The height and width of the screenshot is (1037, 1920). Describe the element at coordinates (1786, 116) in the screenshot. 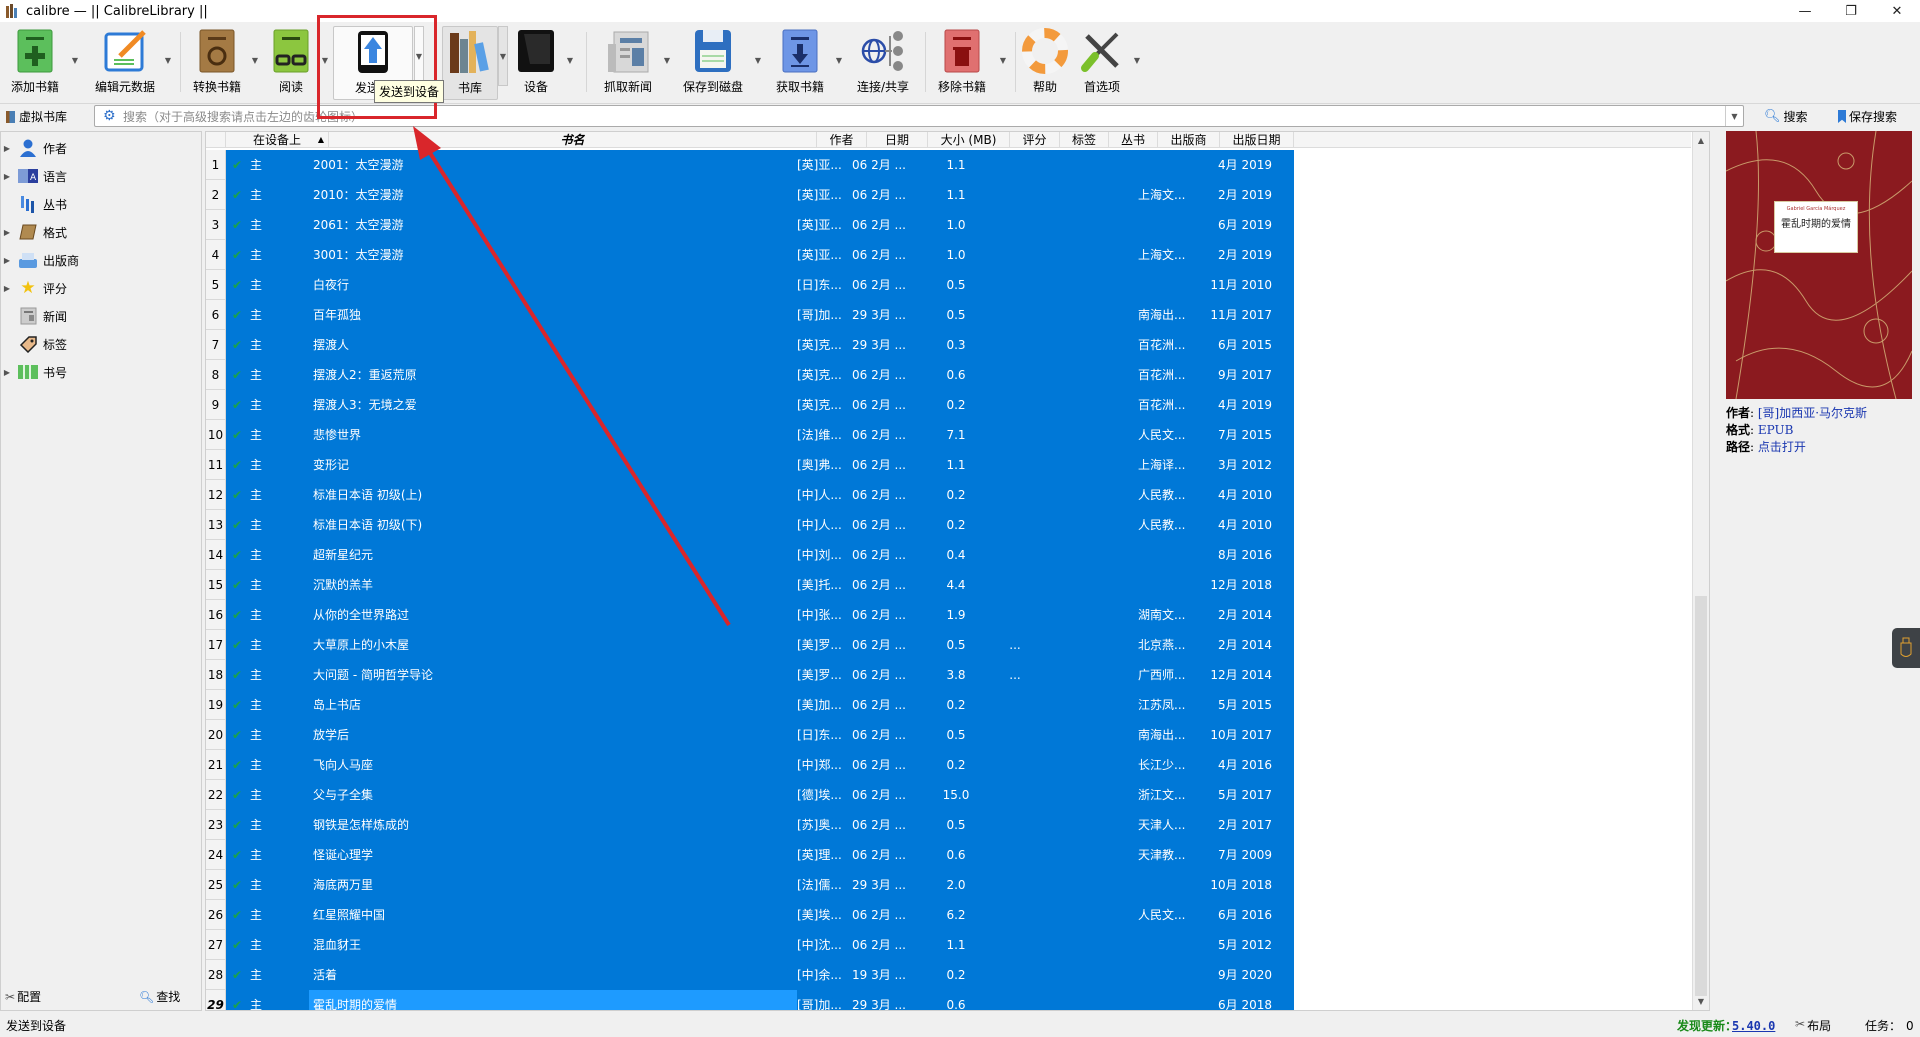

I see `search-button: 🔍︎ 搜索` at that location.